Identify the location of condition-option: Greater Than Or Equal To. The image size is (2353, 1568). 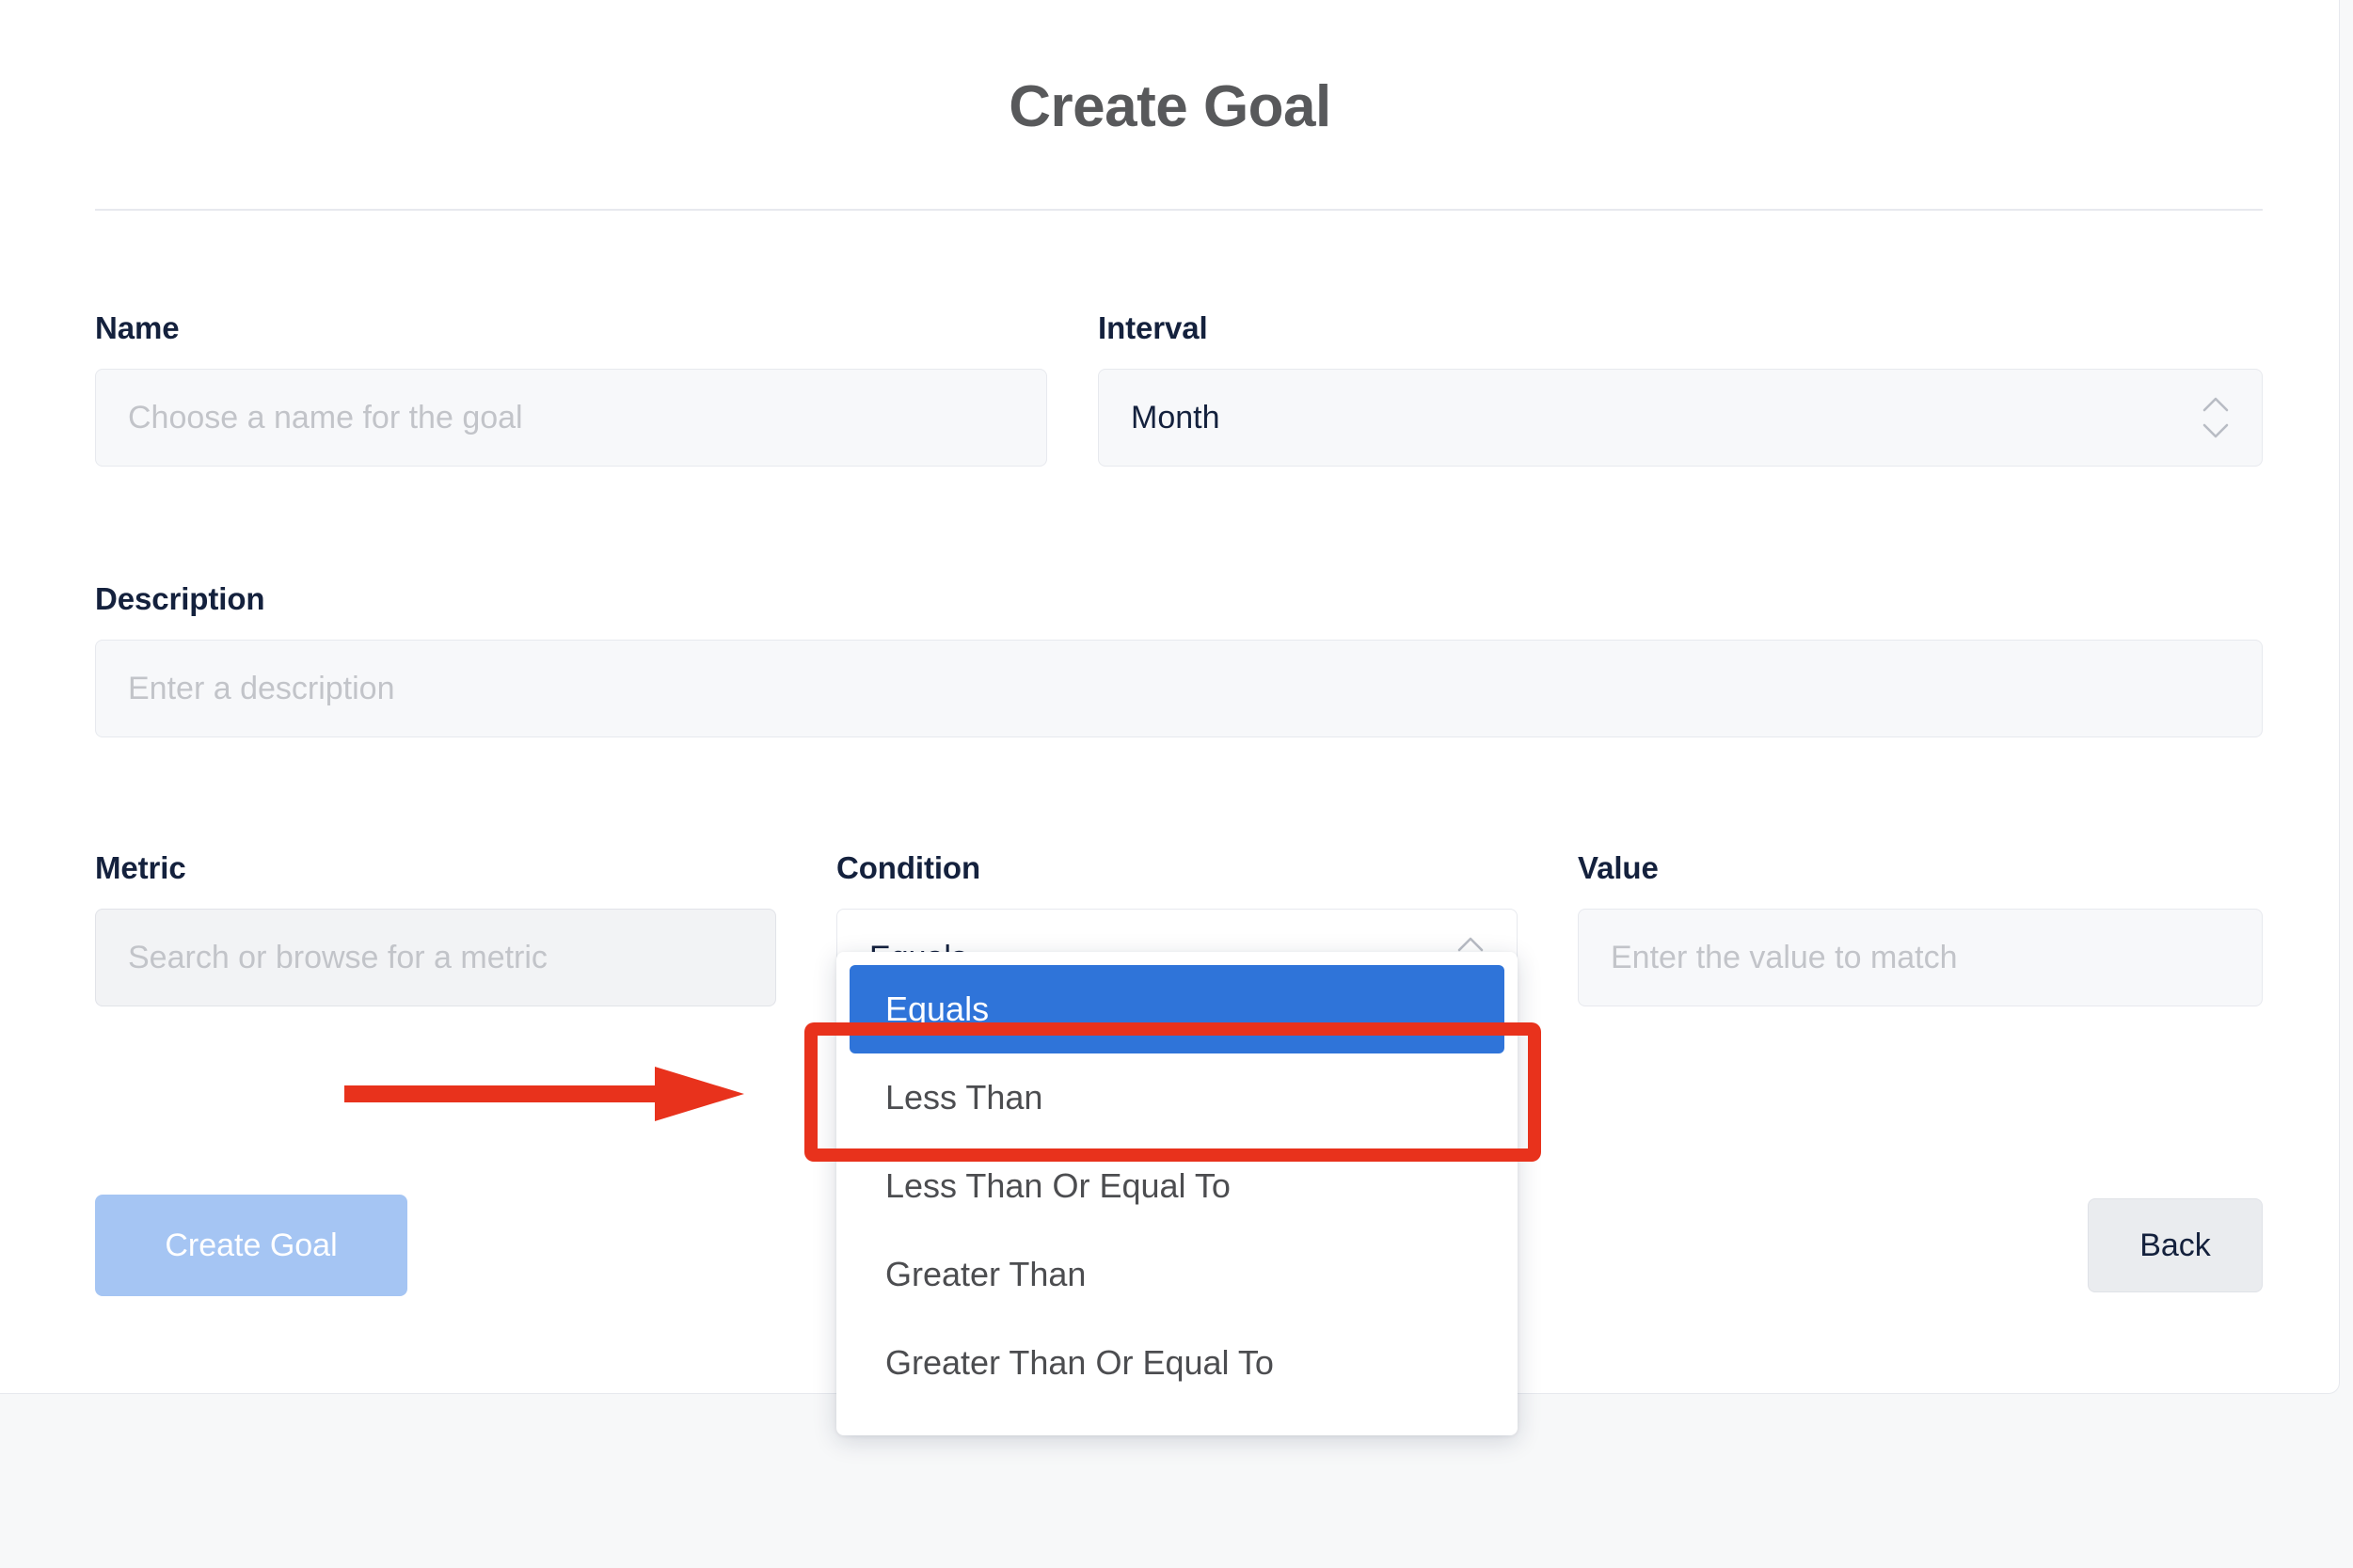
(1177, 1363).